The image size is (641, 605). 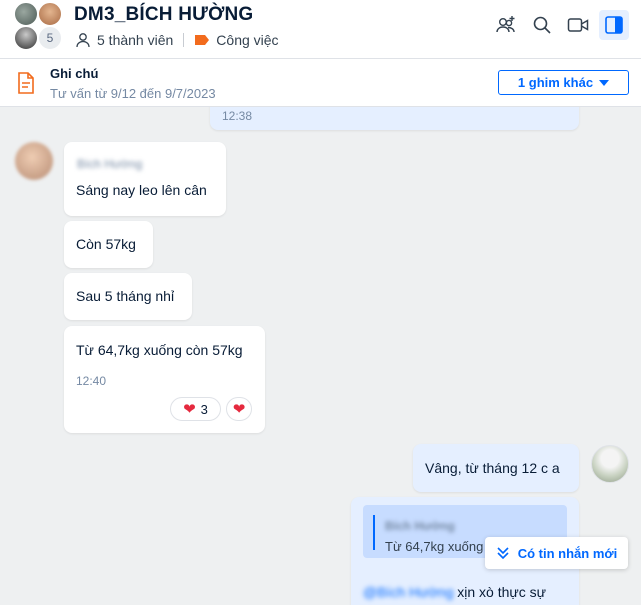 What do you see at coordinates (237, 116) in the screenshot?
I see `message-time: 12:38` at bounding box center [237, 116].